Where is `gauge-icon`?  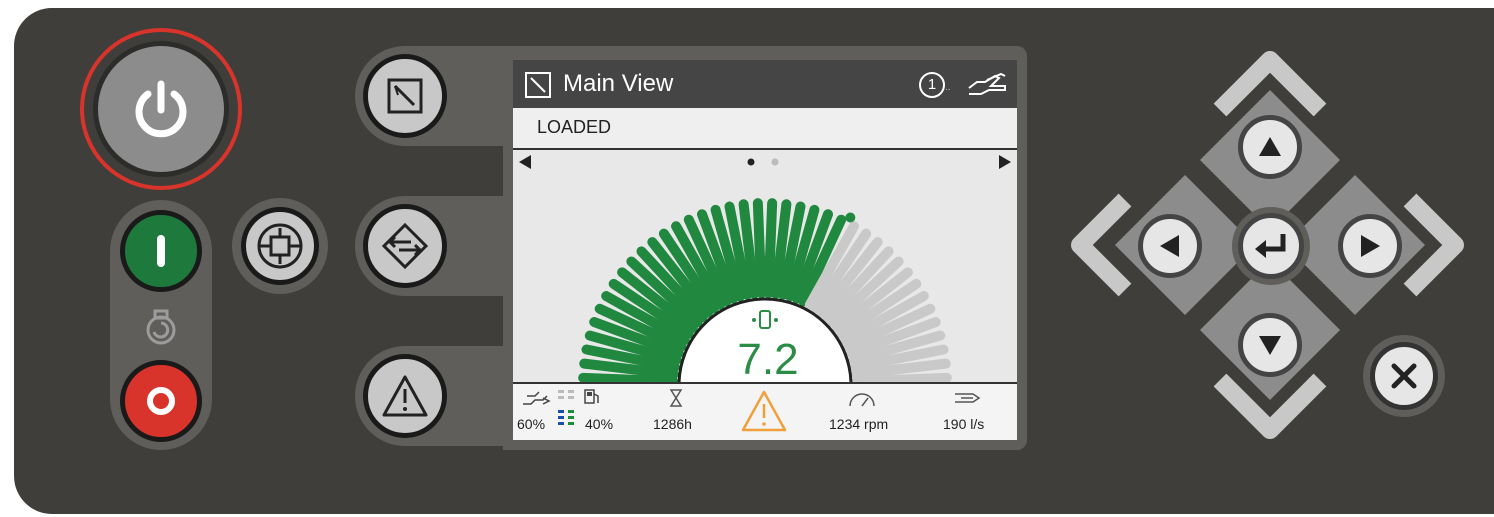 gauge-icon is located at coordinates (765, 319).